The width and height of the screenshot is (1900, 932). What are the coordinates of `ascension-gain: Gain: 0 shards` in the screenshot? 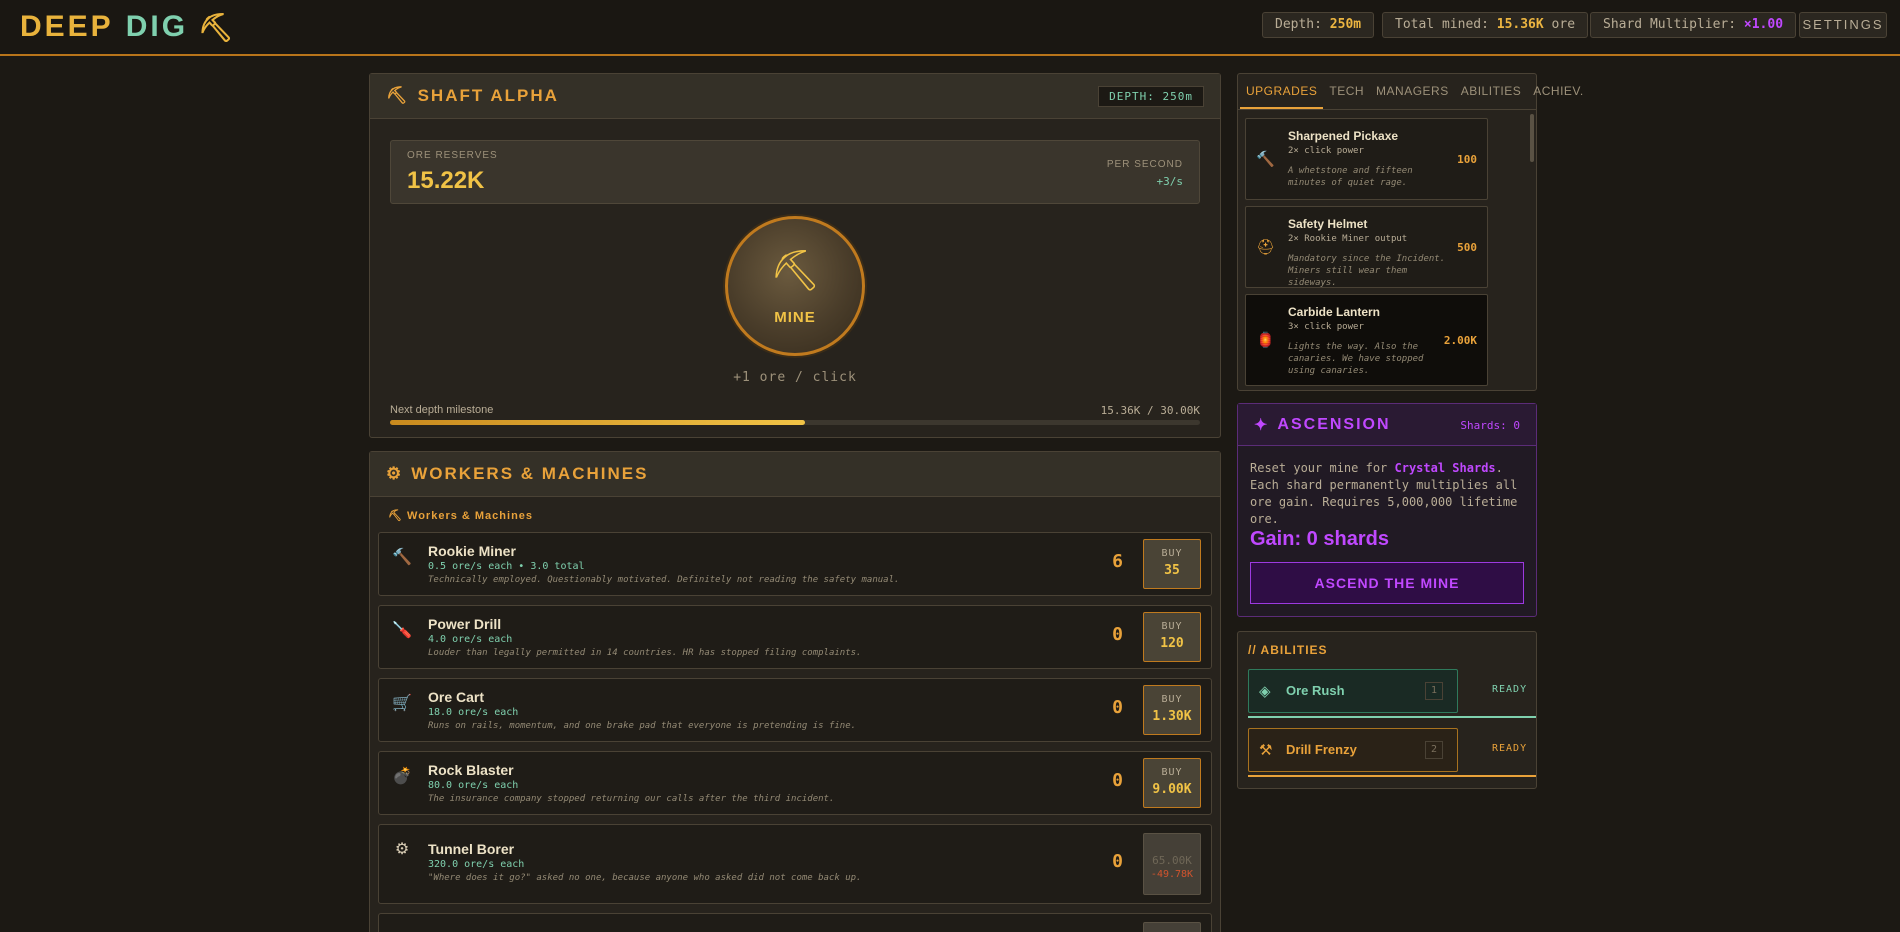 It's located at (1319, 539).